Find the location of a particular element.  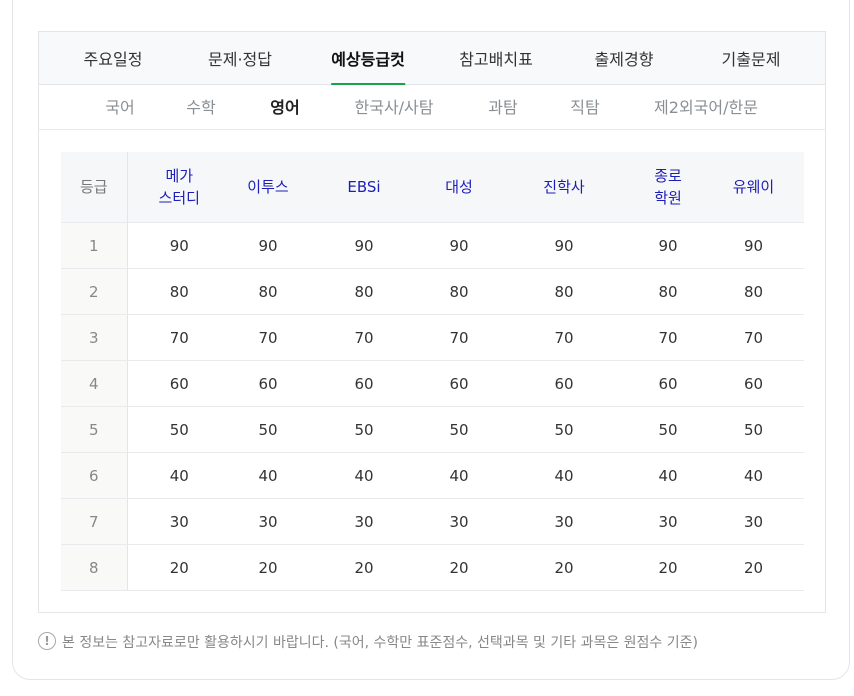

provider-header: 진학사 is located at coordinates (564, 187).